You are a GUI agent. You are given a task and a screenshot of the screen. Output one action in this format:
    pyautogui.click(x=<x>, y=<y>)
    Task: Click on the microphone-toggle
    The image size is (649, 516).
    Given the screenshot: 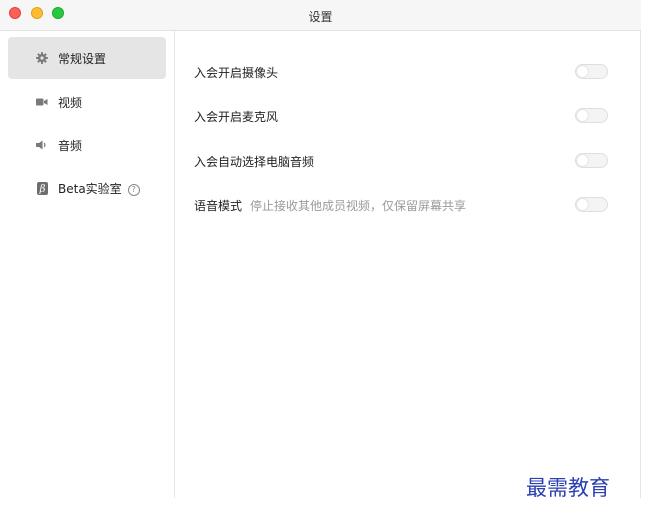 What is the action you would take?
    pyautogui.click(x=591, y=115)
    